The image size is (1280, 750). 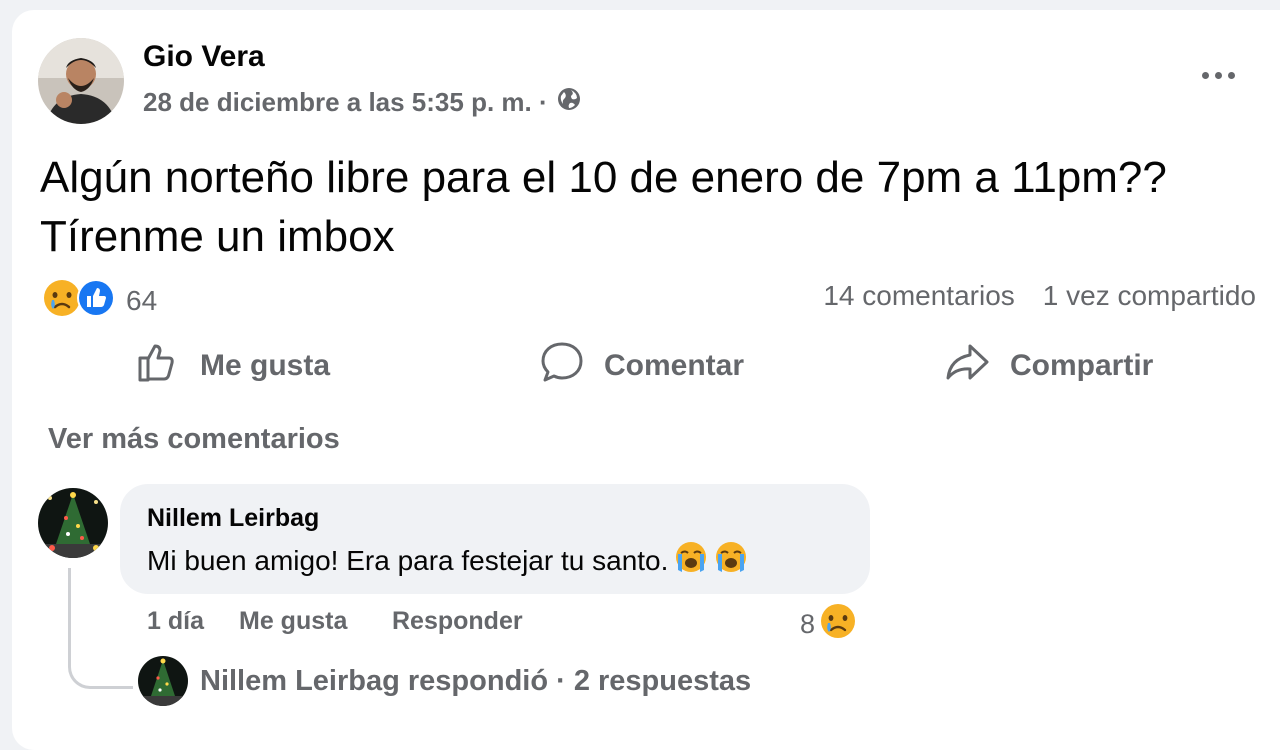 I want to click on globe-icon, so click(x=569, y=102).